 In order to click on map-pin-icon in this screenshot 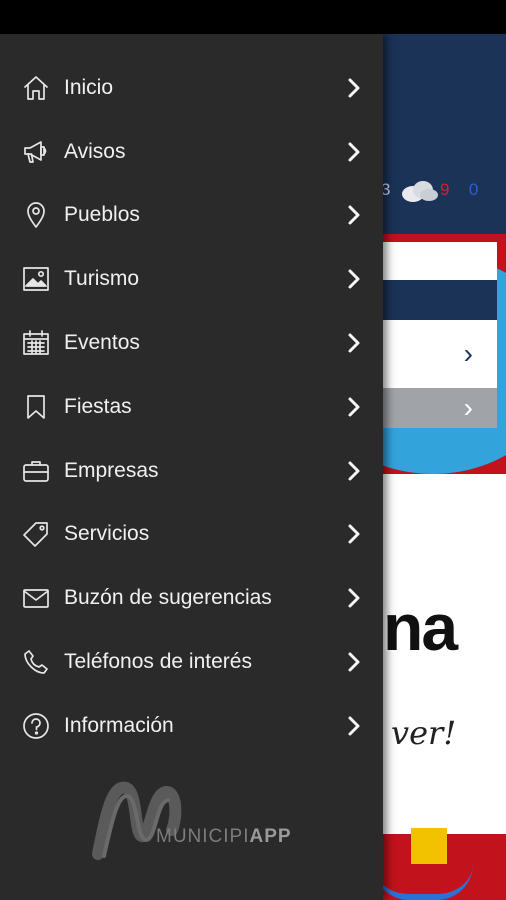, I will do `click(36, 215)`.